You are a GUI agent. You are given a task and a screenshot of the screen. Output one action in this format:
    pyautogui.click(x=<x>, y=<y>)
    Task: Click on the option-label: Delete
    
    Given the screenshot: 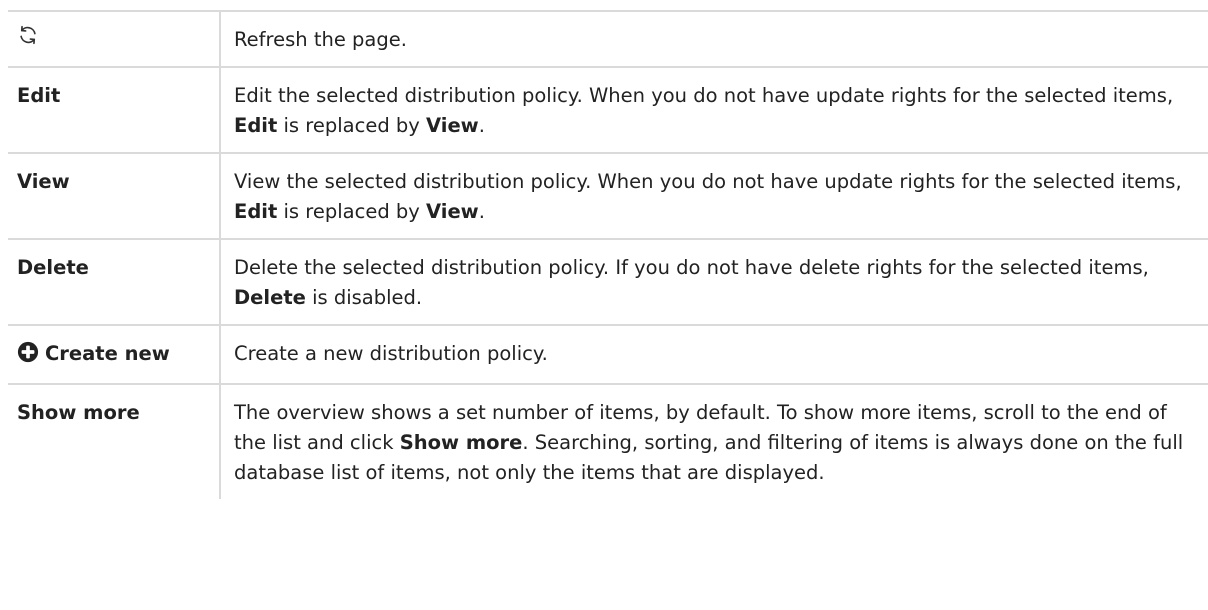 What is the action you would take?
    pyautogui.click(x=53, y=267)
    